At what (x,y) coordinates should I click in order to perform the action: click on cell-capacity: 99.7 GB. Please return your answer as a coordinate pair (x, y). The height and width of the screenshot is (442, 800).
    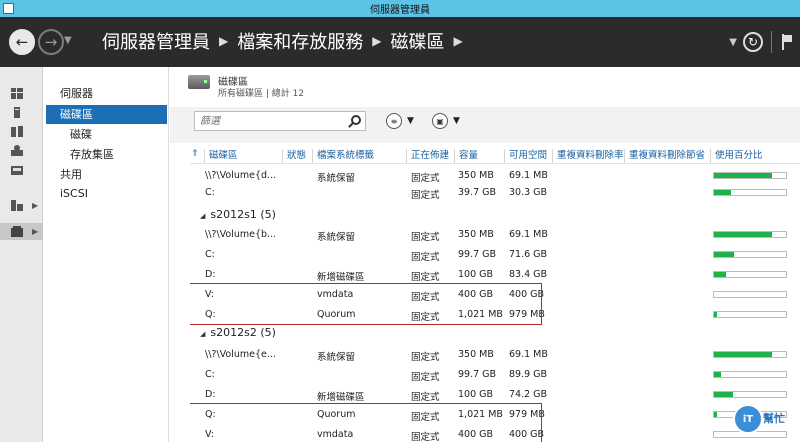
    Looking at the image, I should click on (477, 254).